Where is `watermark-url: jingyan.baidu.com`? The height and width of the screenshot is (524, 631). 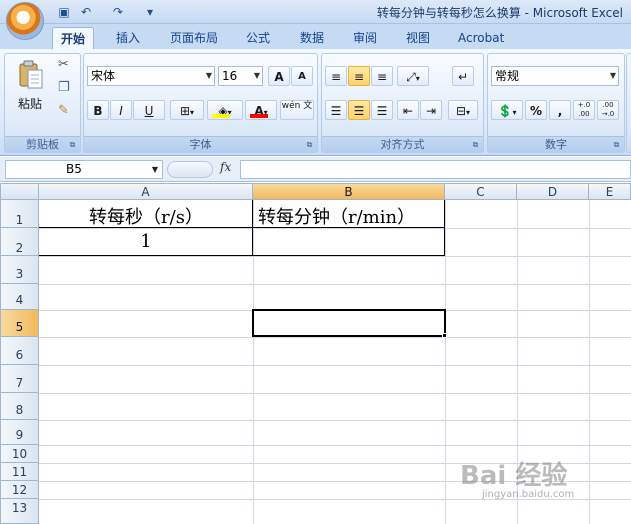 watermark-url: jingyan.baidu.com is located at coordinates (528, 494).